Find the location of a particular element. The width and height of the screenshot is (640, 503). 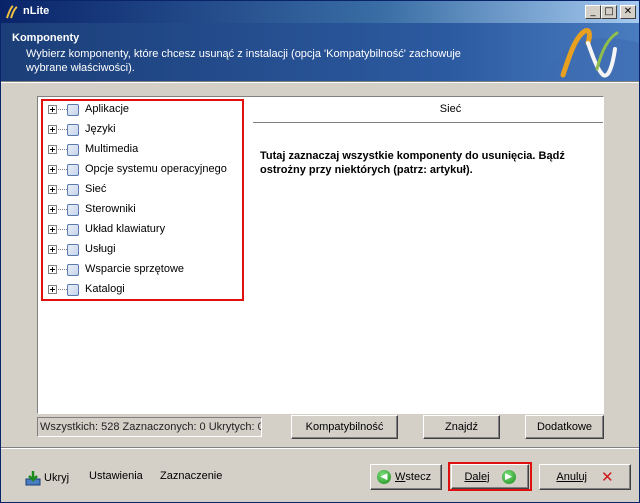

close-icon: ✕ is located at coordinates (628, 11).